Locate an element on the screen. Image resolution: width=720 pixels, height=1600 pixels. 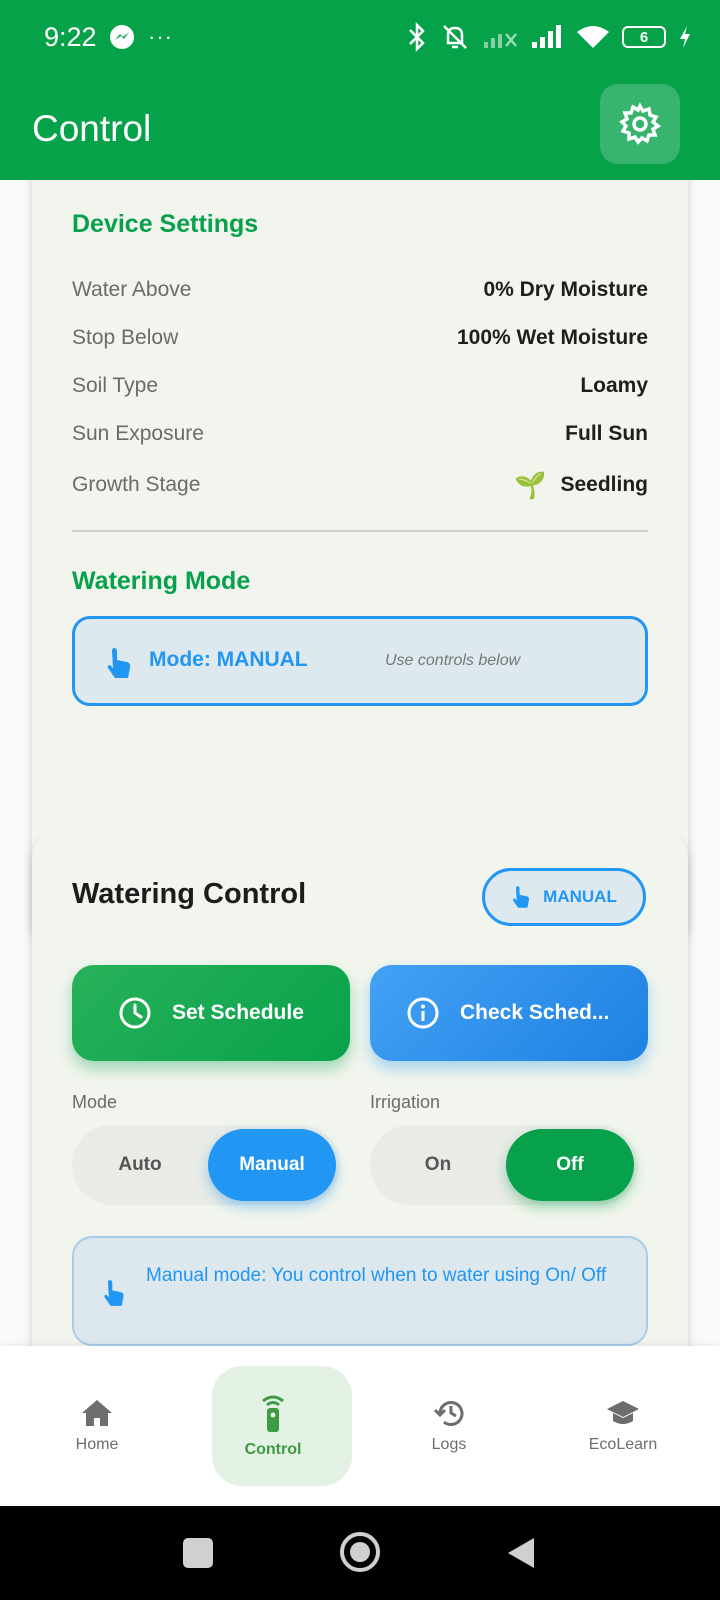
setting-label: Soil Type is located at coordinates (115, 385).